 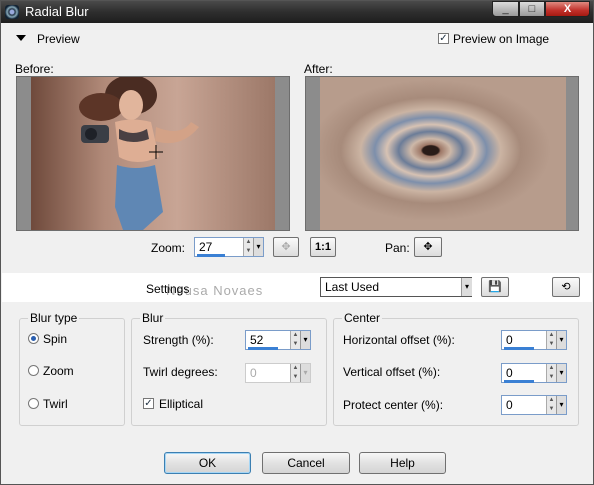 What do you see at coordinates (257, 340) in the screenshot?
I see `strength-value: 52` at bounding box center [257, 340].